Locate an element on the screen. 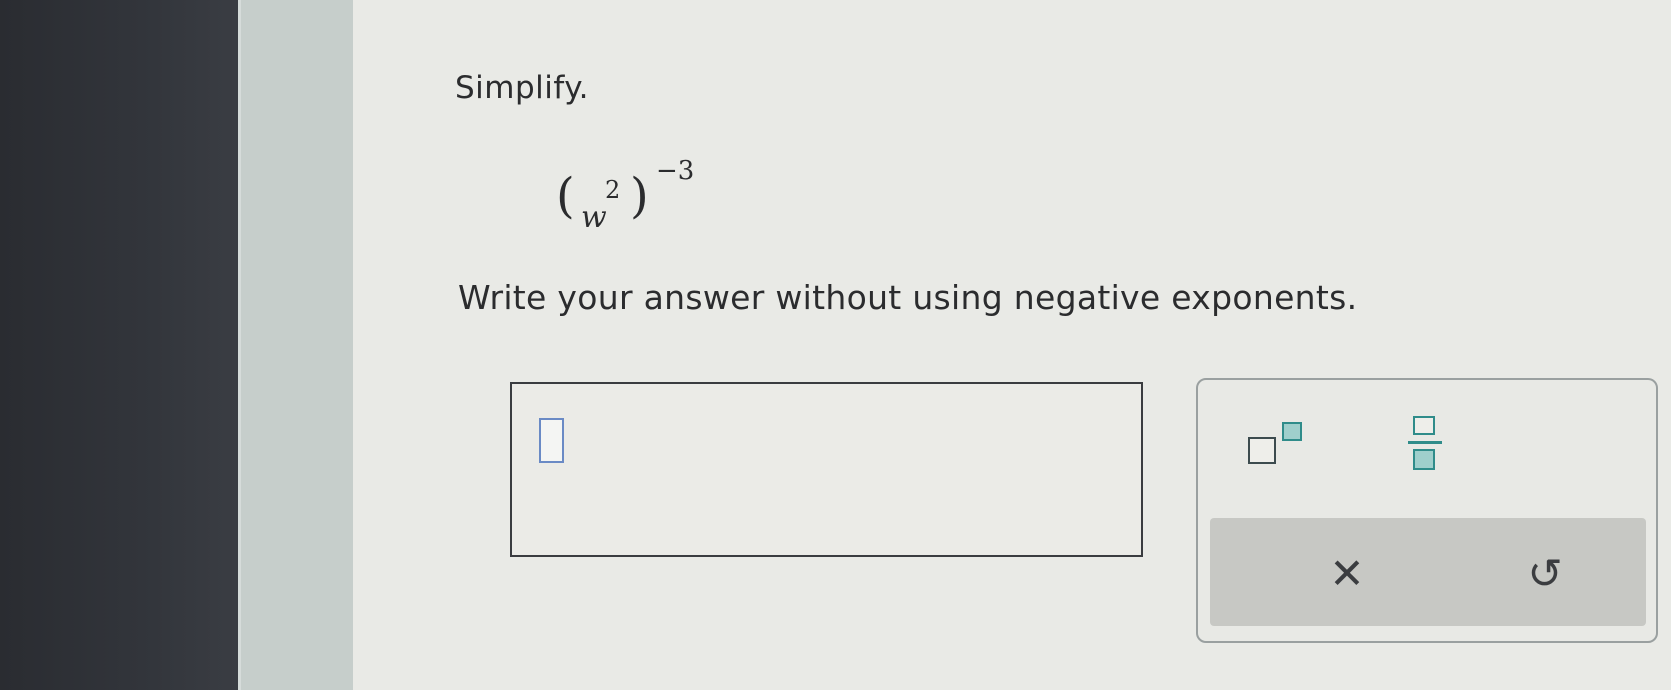  action-bar: ✕ ↺ is located at coordinates (1428, 572).